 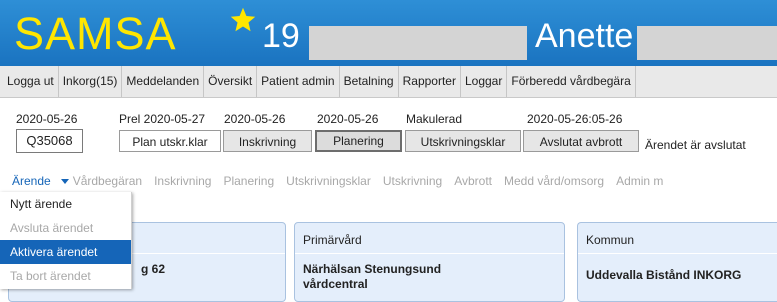 What do you see at coordinates (581, 141) in the screenshot?
I see `step-avslutat-avbrott: Avslutat avbrott` at bounding box center [581, 141].